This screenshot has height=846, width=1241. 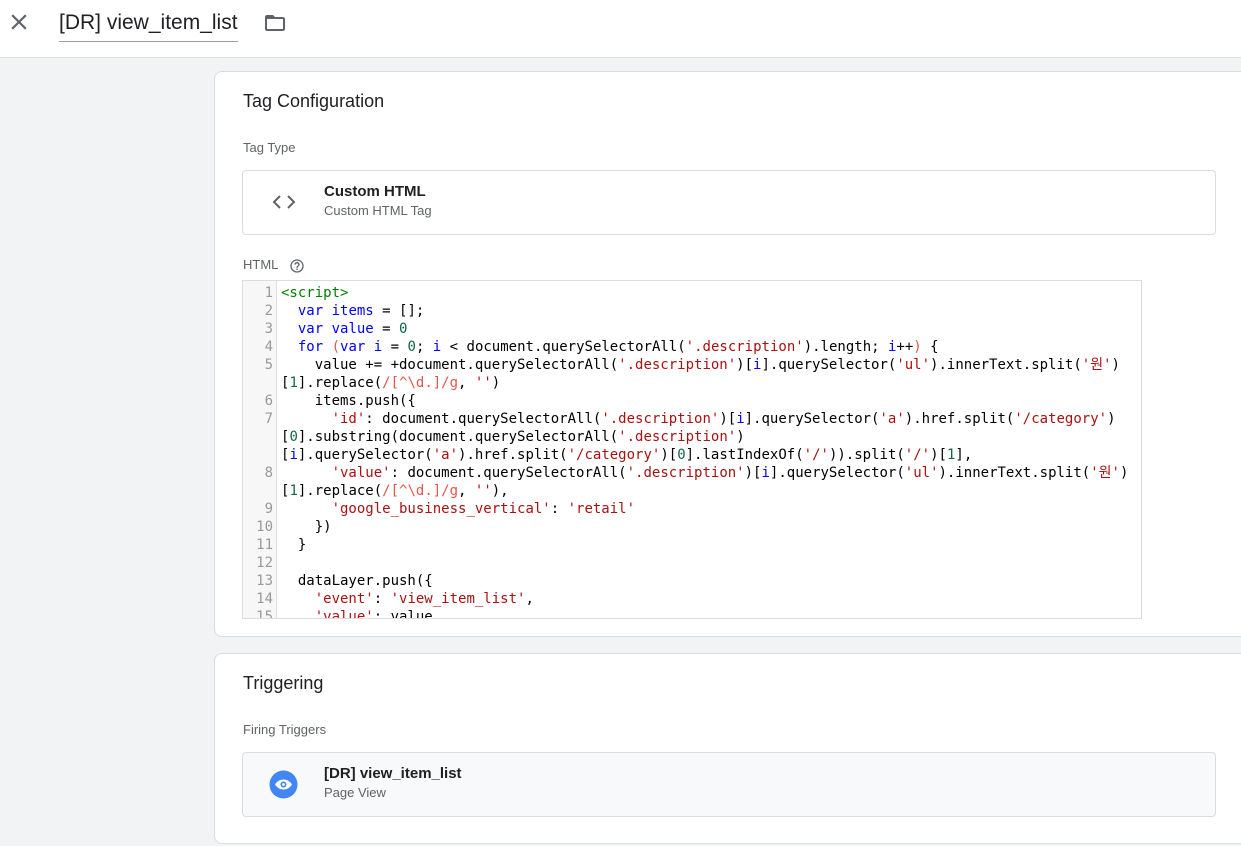 I want to click on tag-name-input: [DR] view_item_list, so click(x=148, y=25).